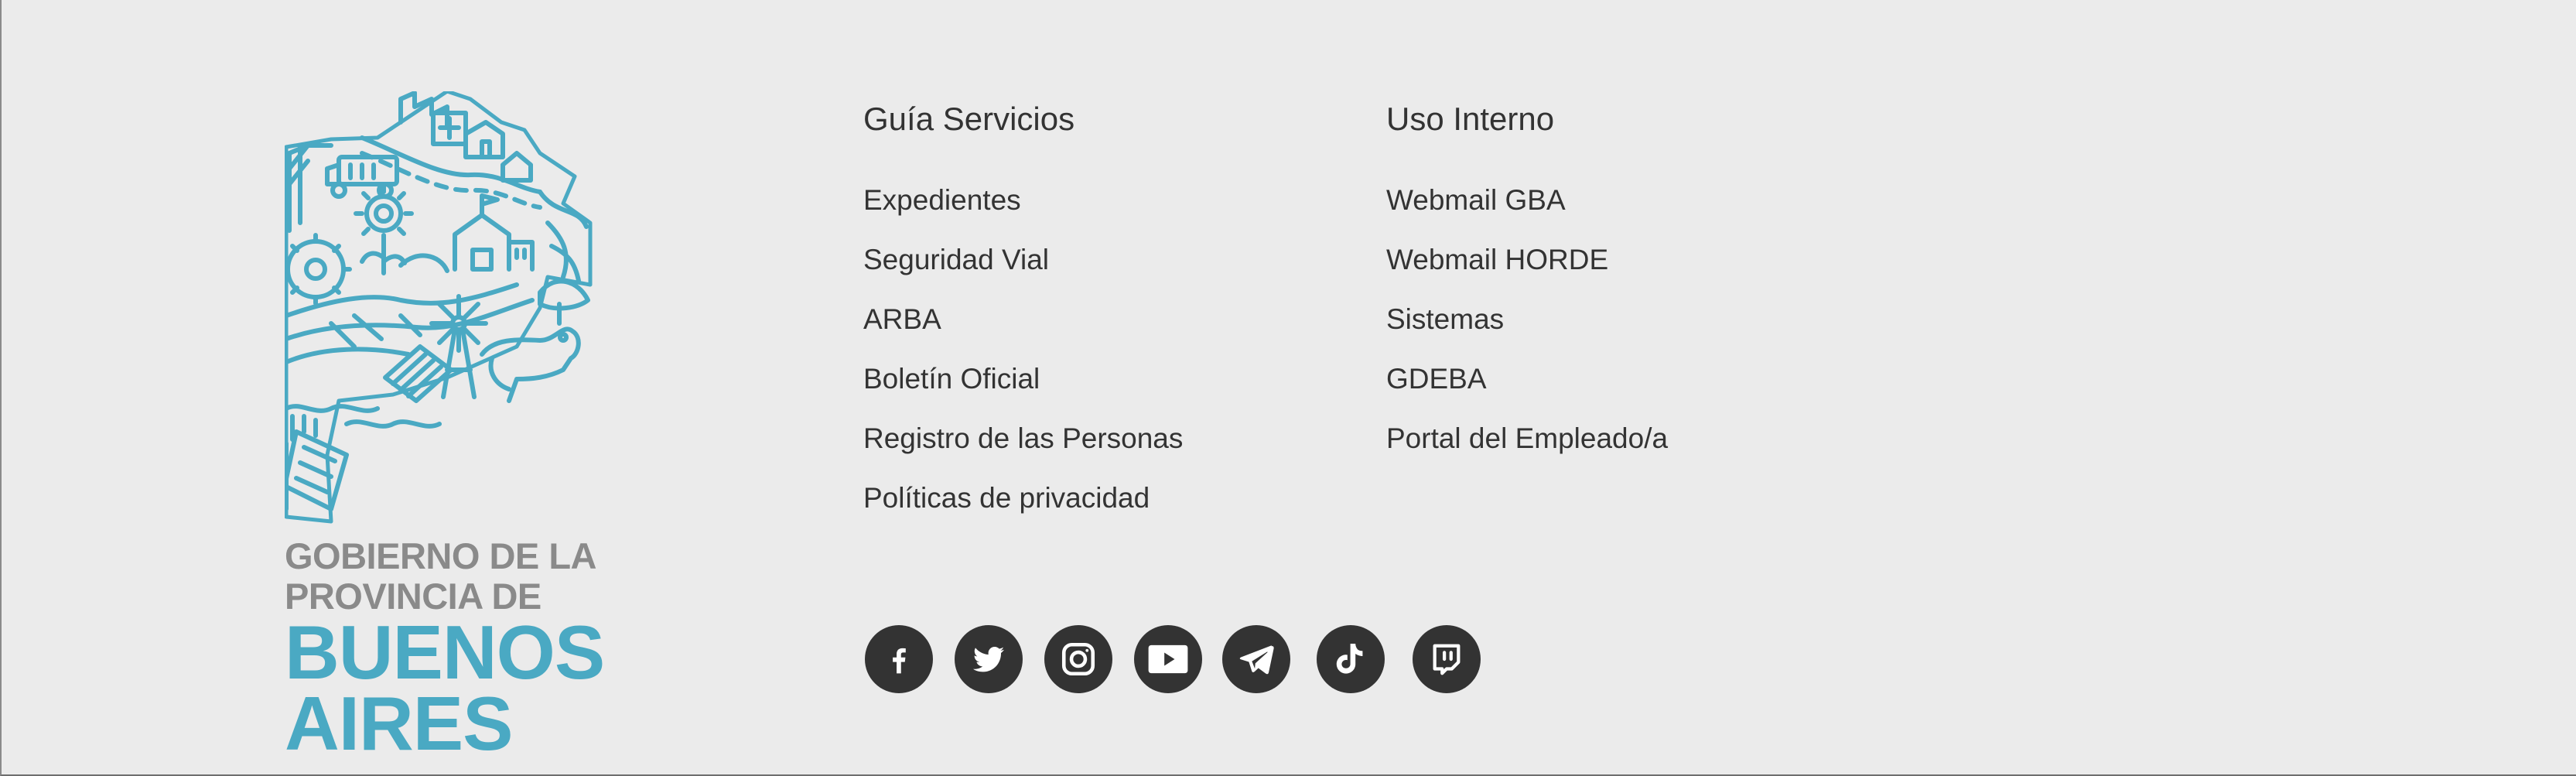 The width and height of the screenshot is (2576, 776). I want to click on instagram-link, so click(1078, 659).